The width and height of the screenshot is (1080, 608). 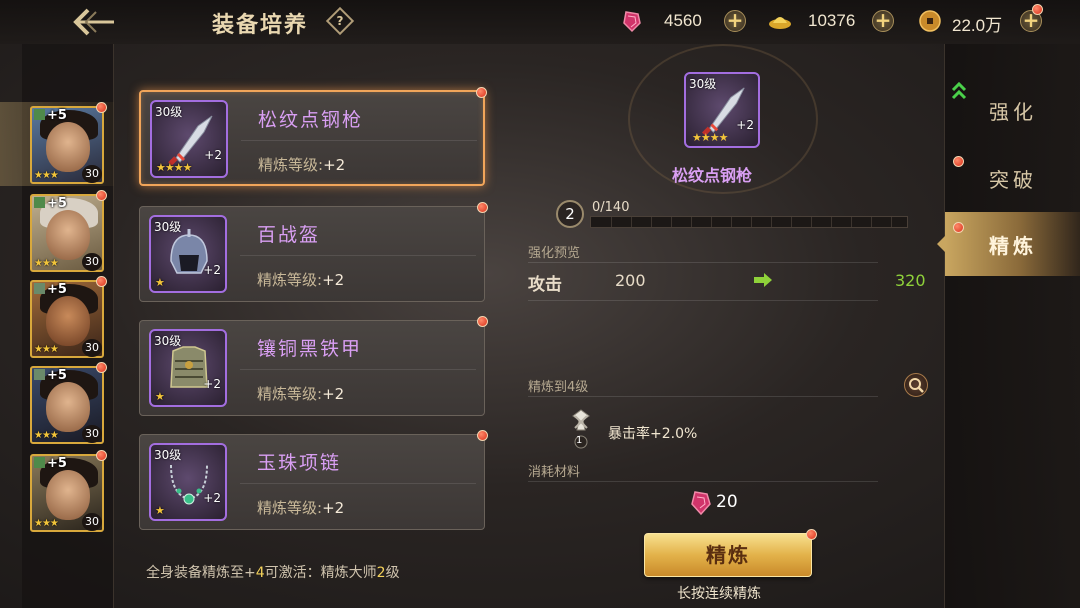 What do you see at coordinates (68, 143) in the screenshot?
I see `hero-slot-1: +5 ★★★ 30` at bounding box center [68, 143].